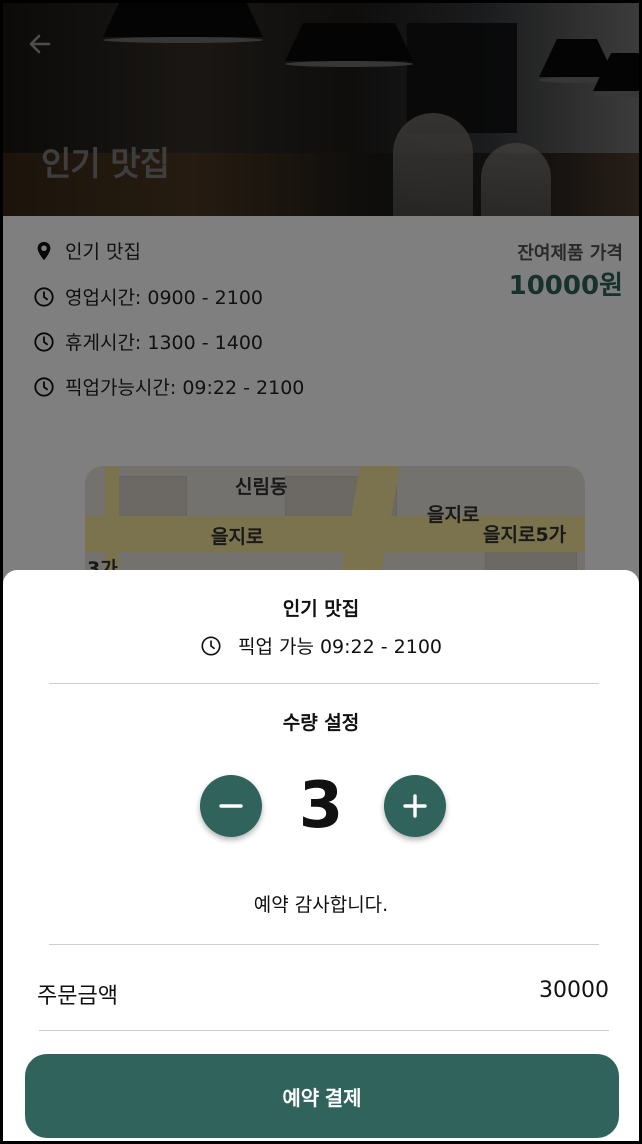  I want to click on plus-icon, so click(415, 806).